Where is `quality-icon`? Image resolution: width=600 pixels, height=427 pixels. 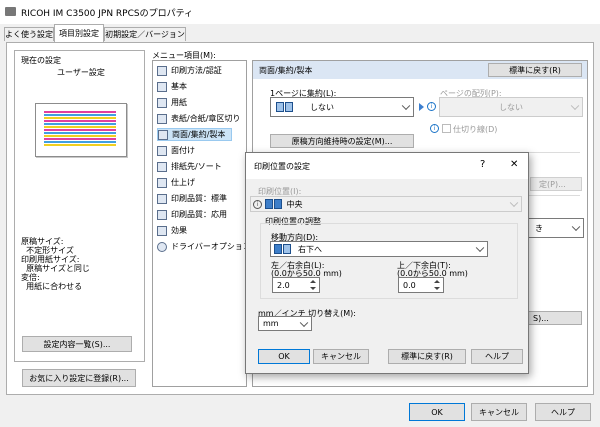
quality-icon is located at coordinates (162, 198).